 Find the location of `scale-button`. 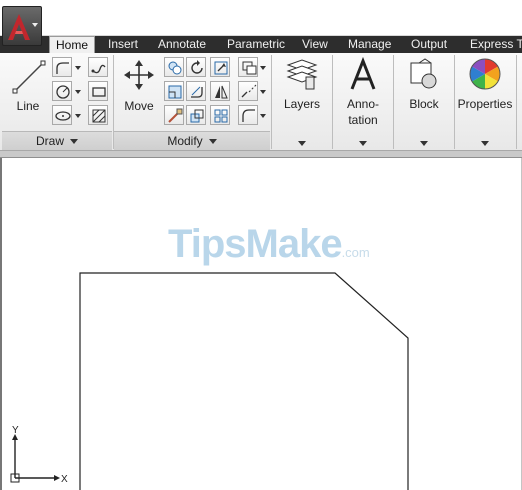

scale-button is located at coordinates (196, 115).